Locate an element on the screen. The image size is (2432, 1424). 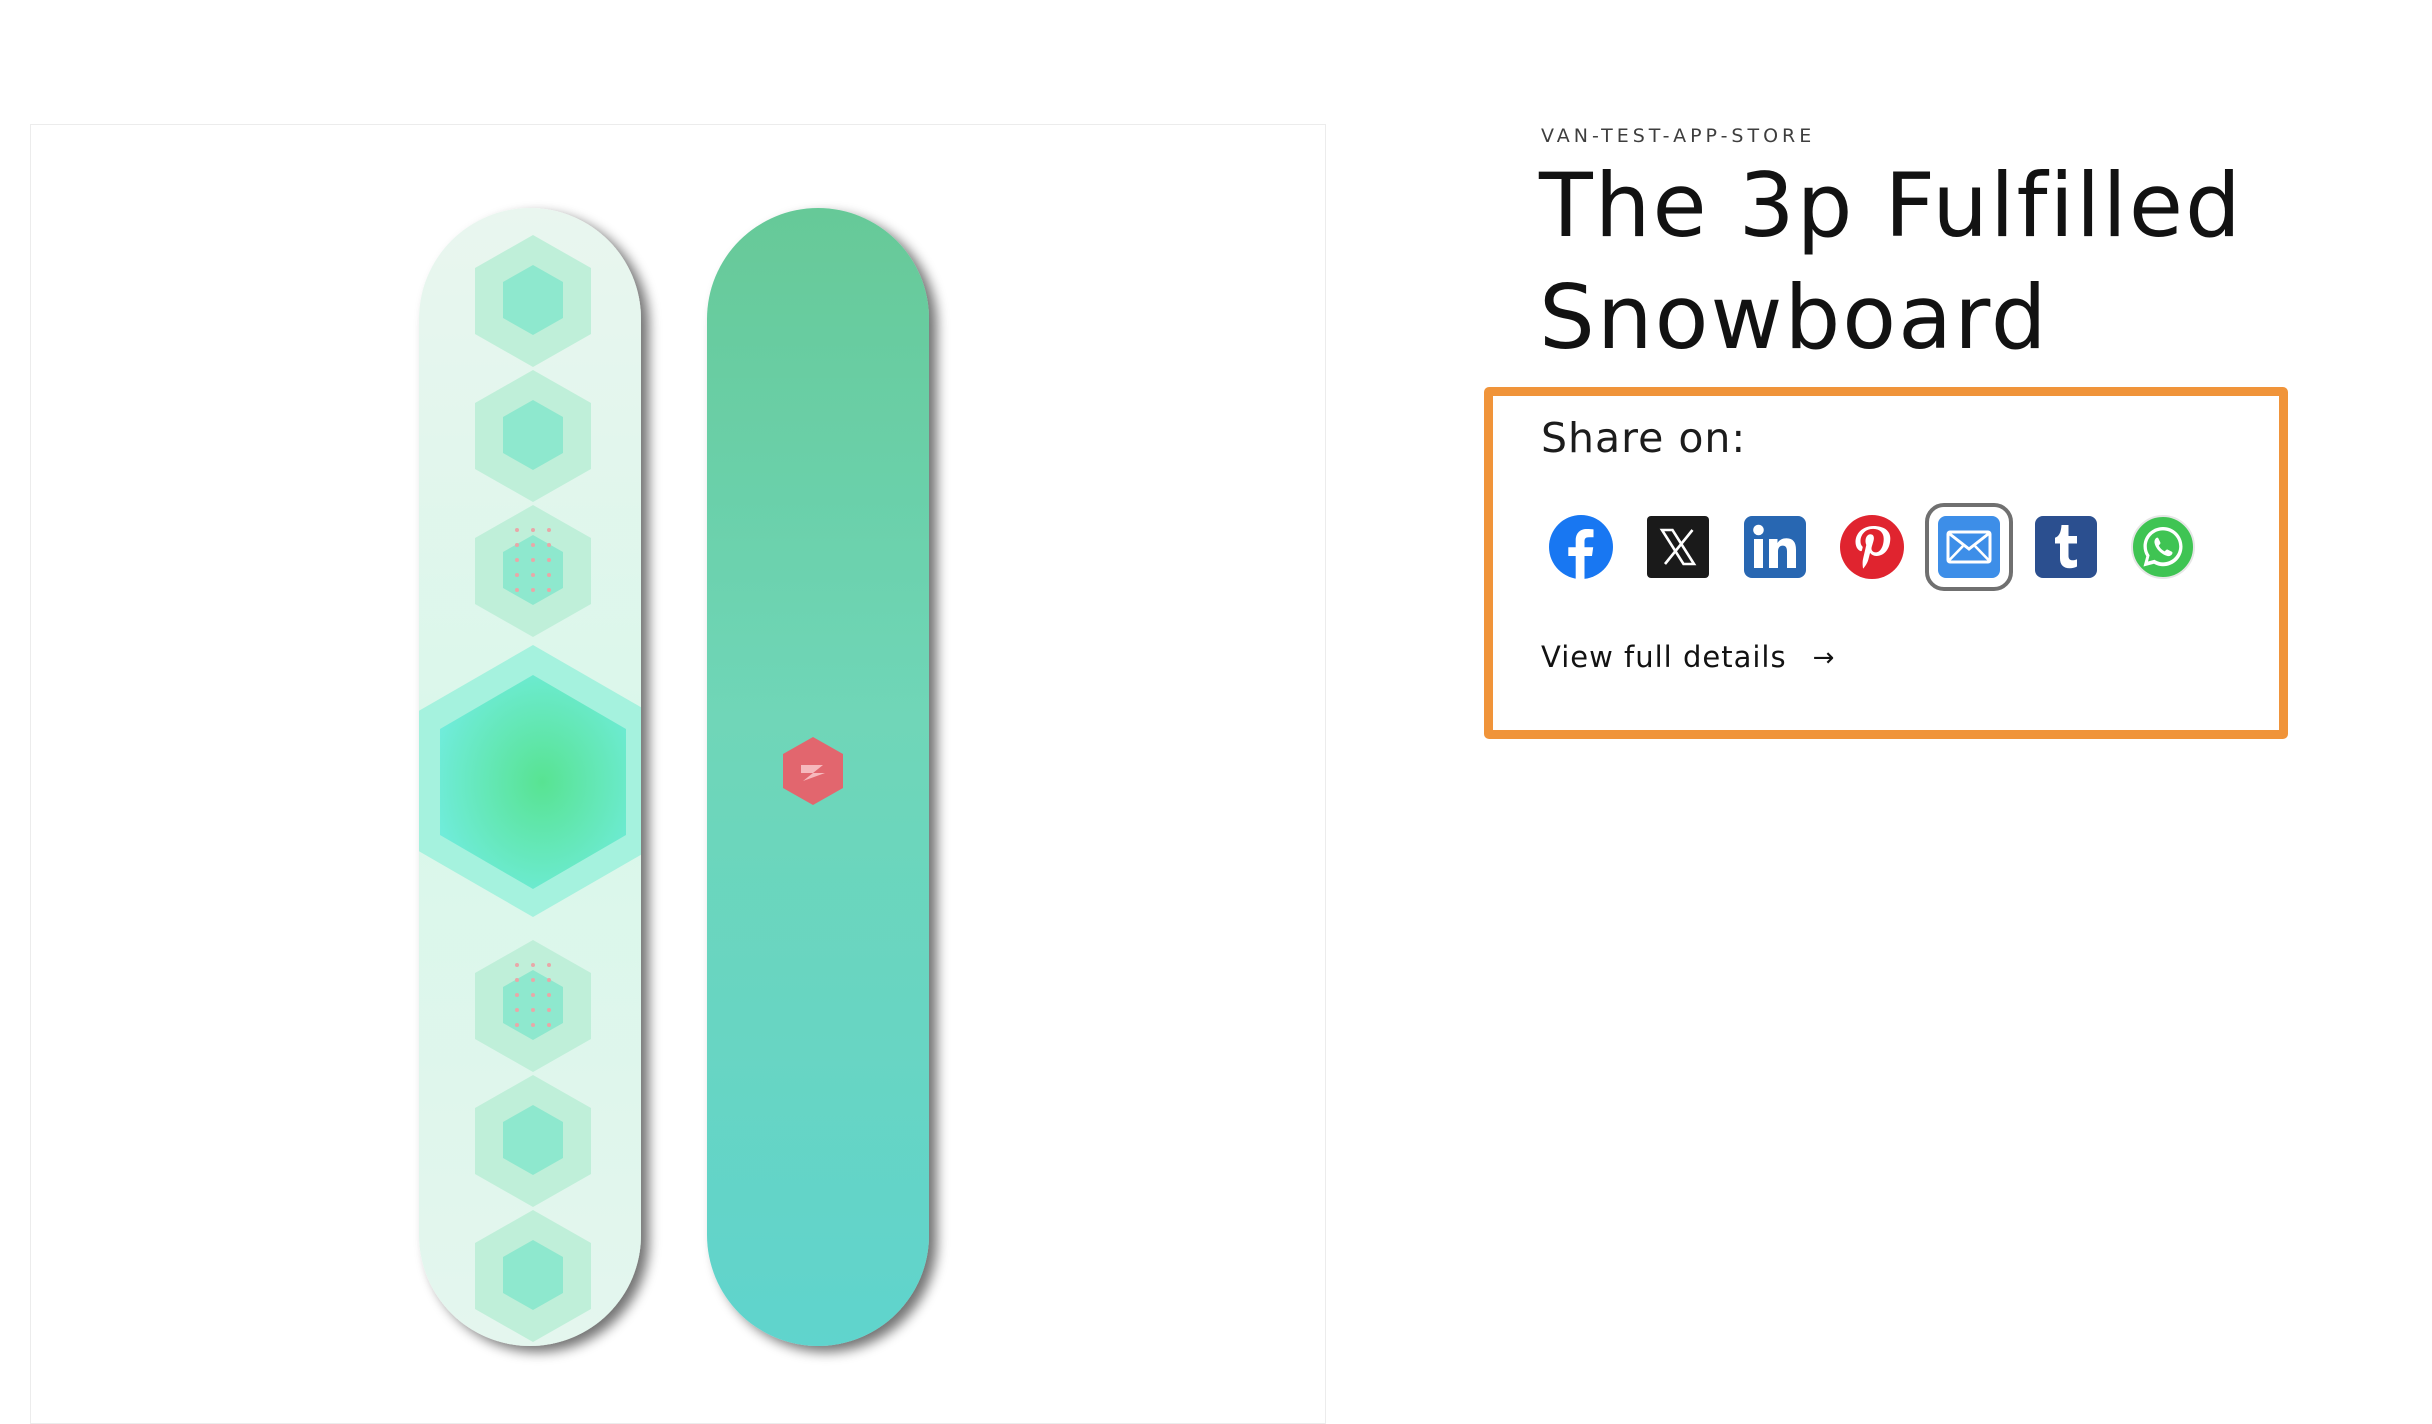
arrow-right-icon: → is located at coordinates (1824, 658).